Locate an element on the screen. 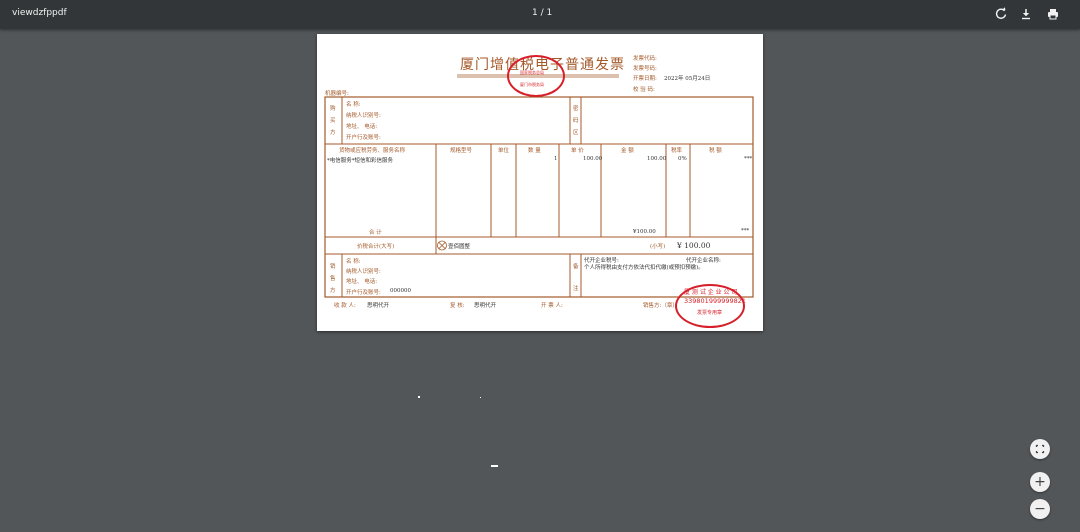  subtotal-tax: *** is located at coordinates (745, 231).